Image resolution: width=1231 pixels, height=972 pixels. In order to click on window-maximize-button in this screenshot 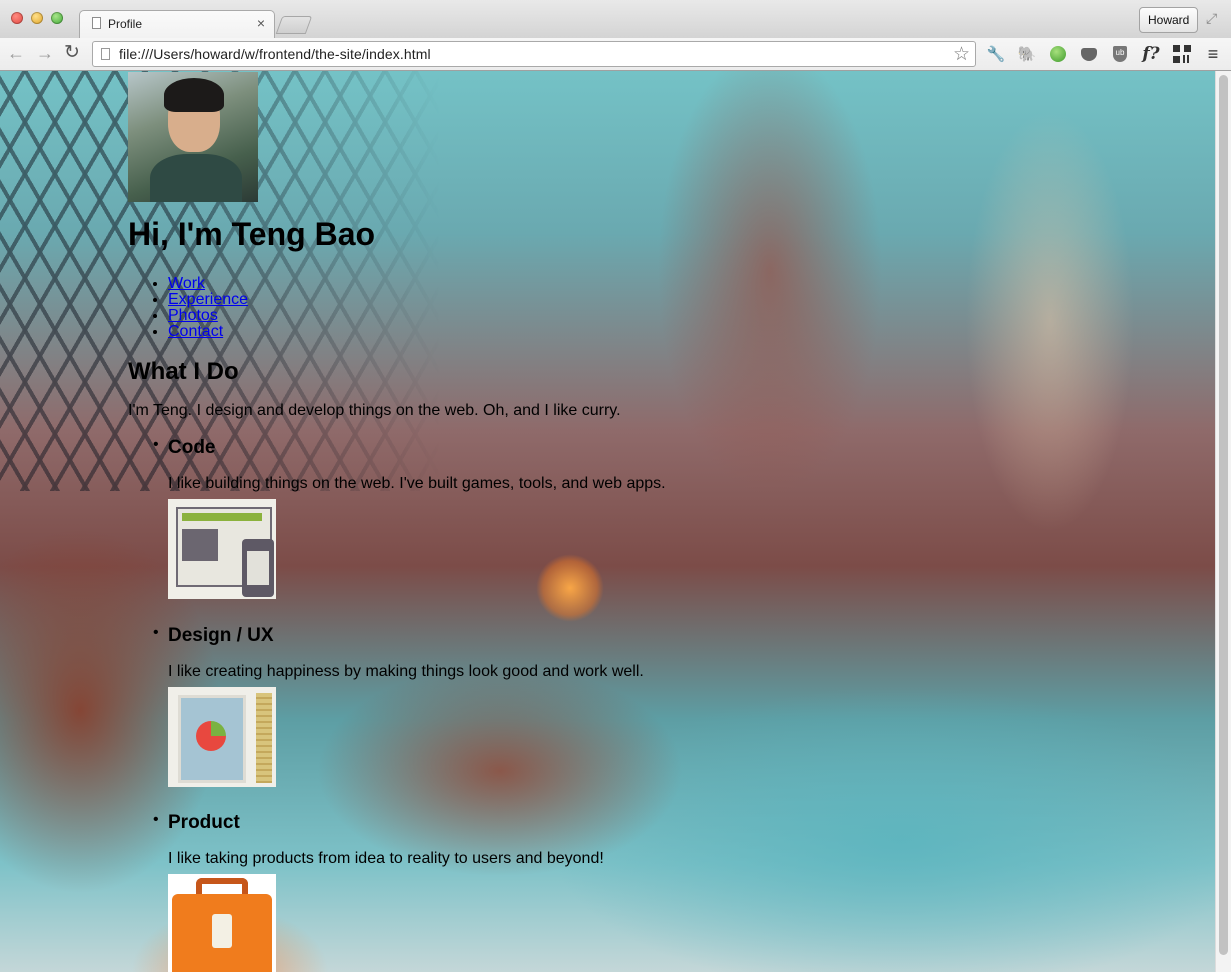, I will do `click(57, 18)`.